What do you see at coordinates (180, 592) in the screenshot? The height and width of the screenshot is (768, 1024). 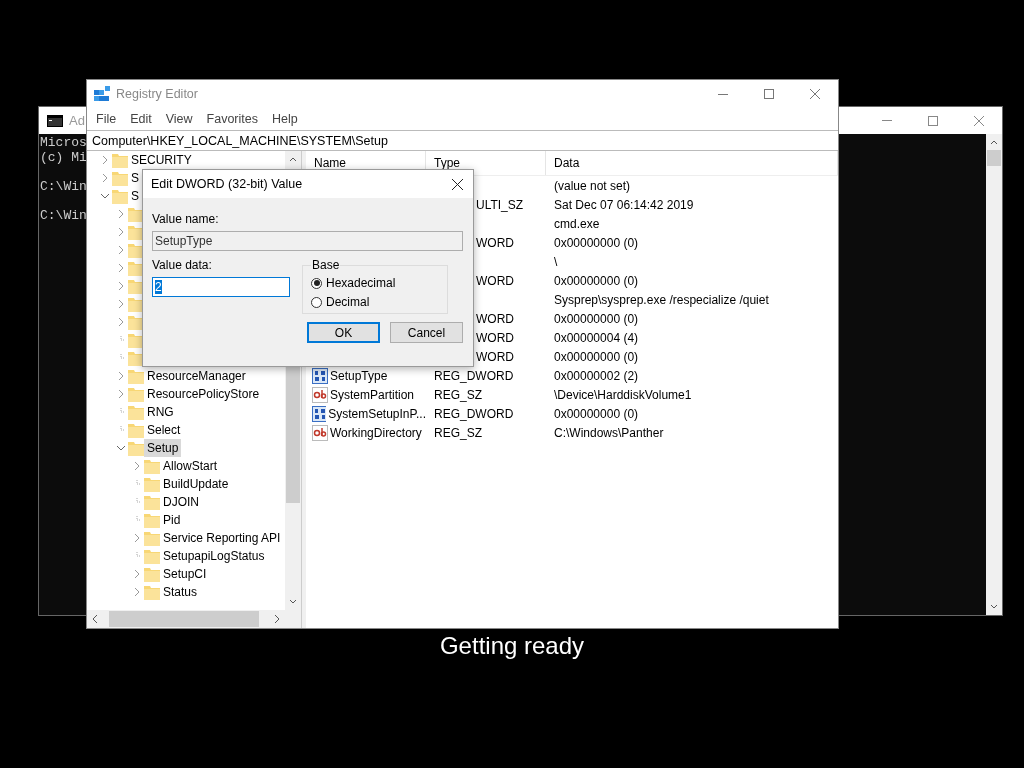 I see `tree-item: Status` at bounding box center [180, 592].